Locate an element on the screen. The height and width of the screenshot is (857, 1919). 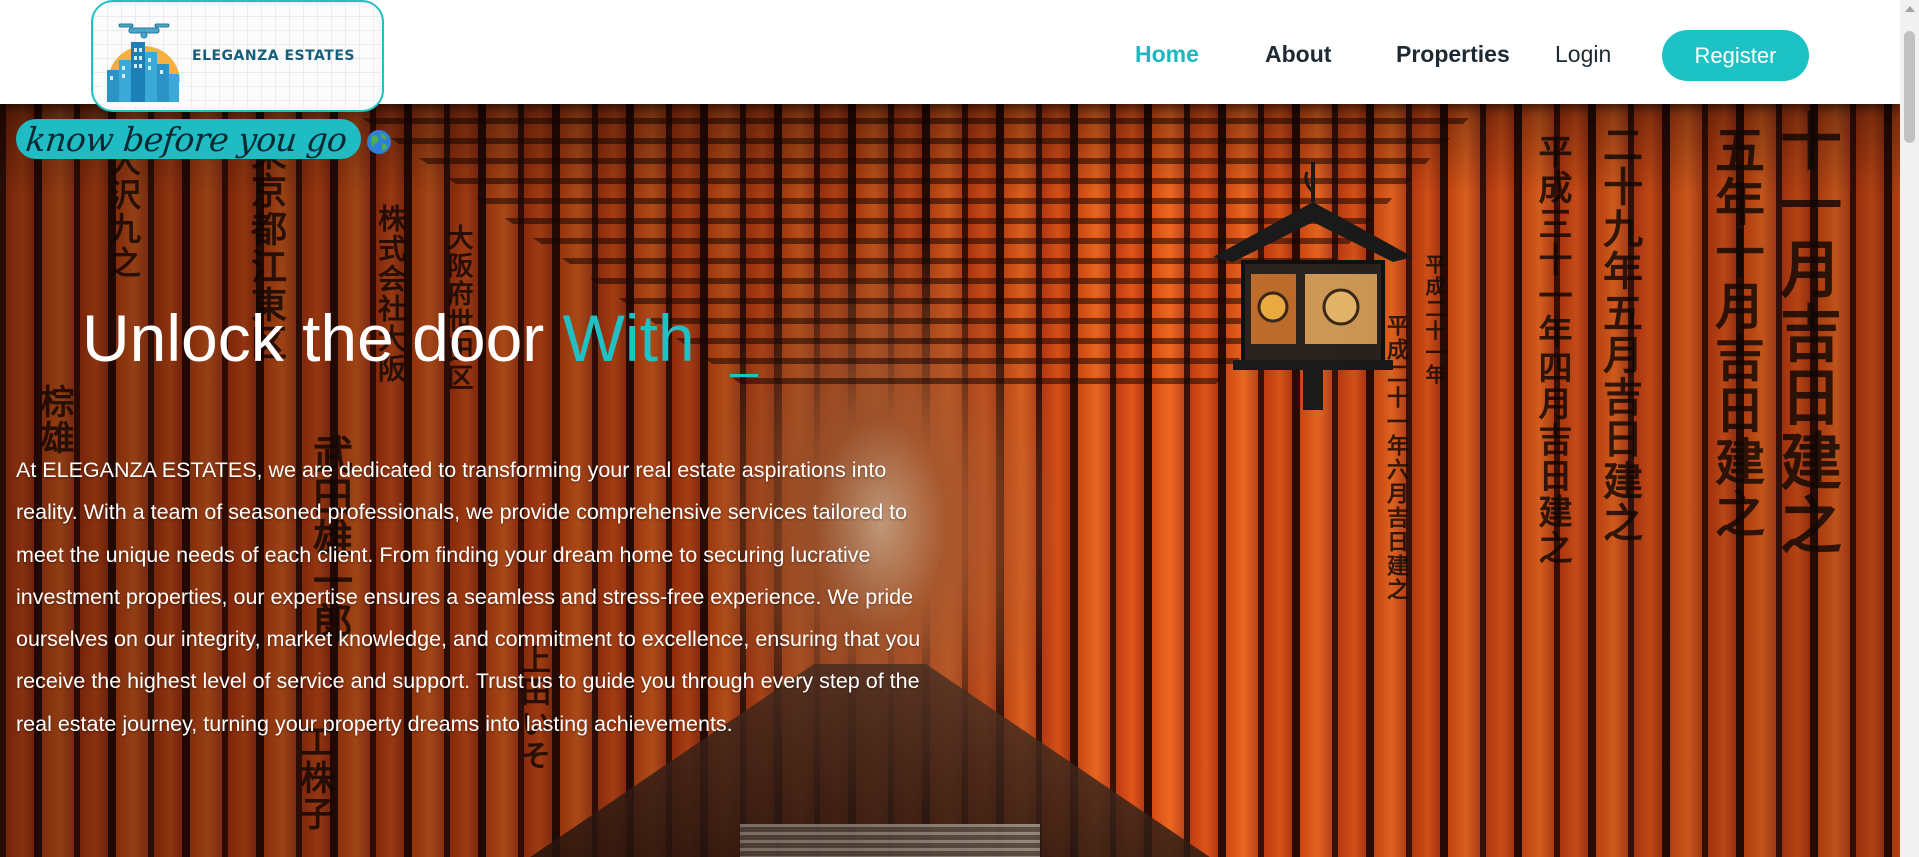
drone-city-buildings-icon is located at coordinates (144, 64).